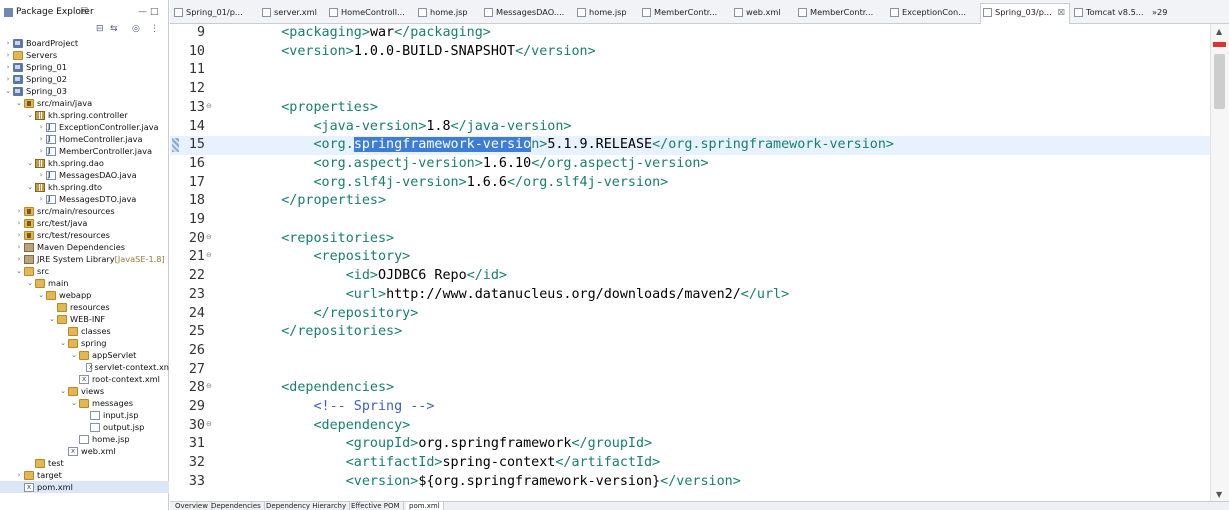 This screenshot has width=1229, height=510. I want to click on code-line: 19, so click(690, 220).